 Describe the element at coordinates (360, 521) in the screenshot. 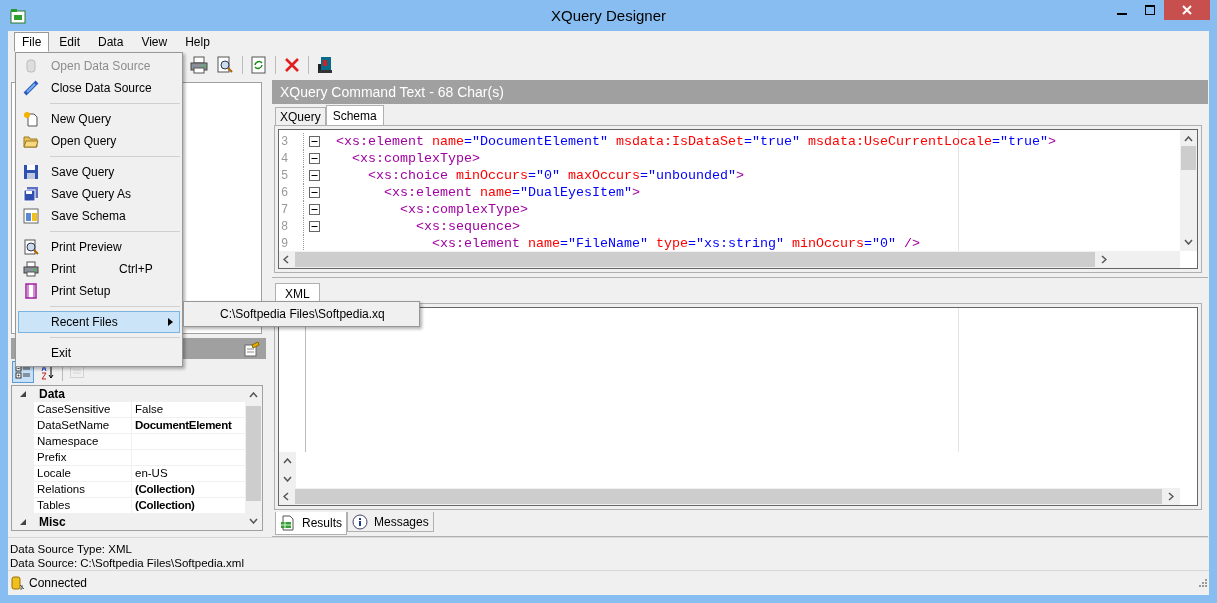

I see `info-icon` at that location.